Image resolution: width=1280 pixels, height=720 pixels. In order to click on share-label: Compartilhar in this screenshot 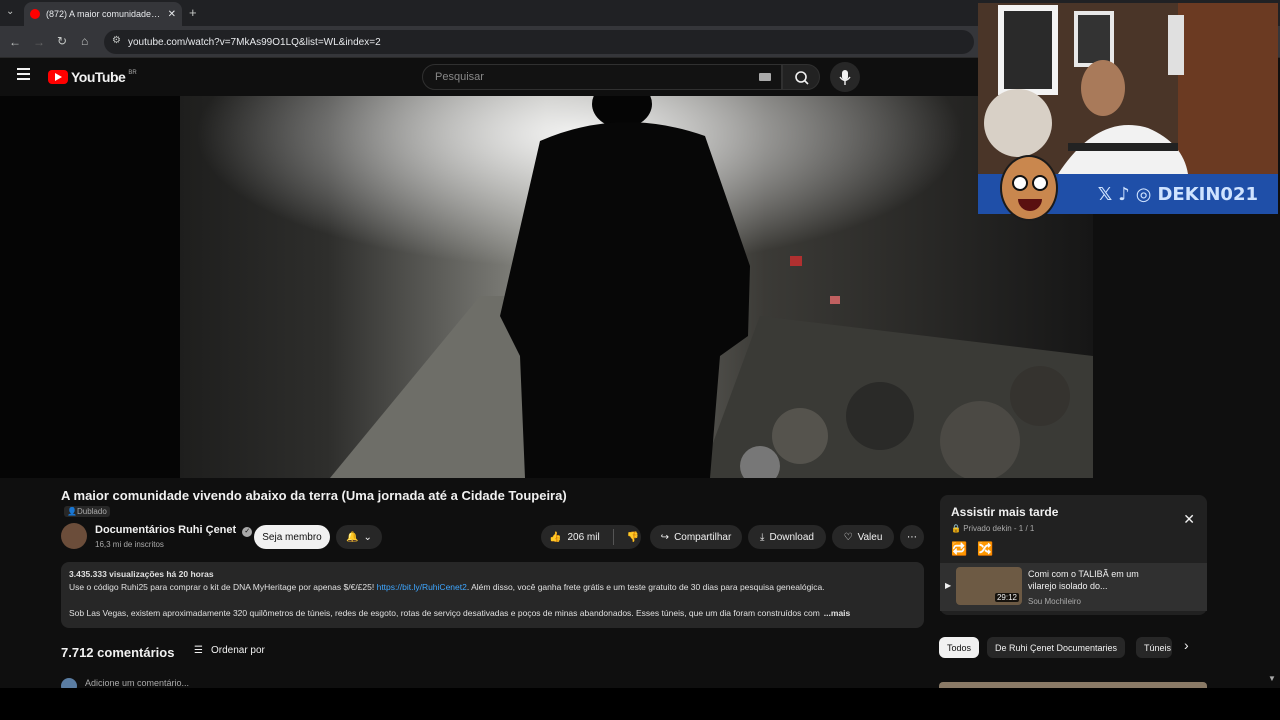, I will do `click(703, 537)`.